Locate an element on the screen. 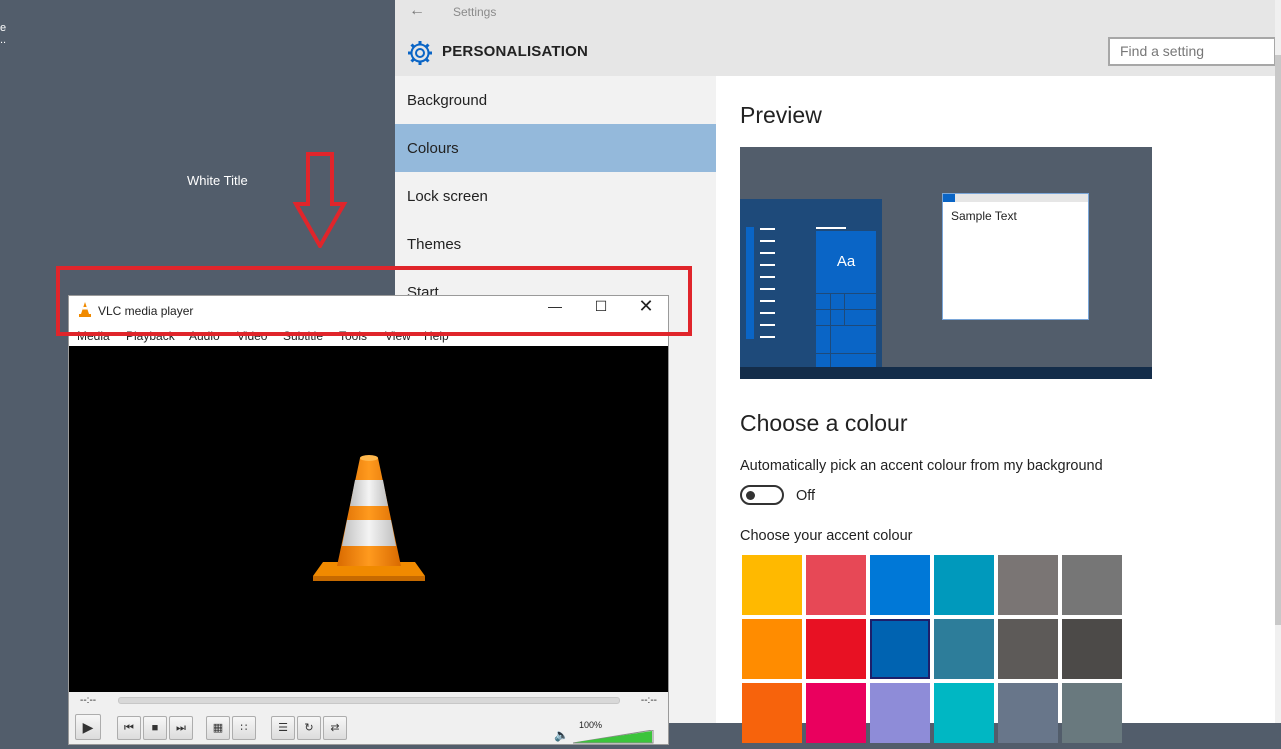 The height and width of the screenshot is (749, 1281). page-title: PERSONALISATION is located at coordinates (515, 51).